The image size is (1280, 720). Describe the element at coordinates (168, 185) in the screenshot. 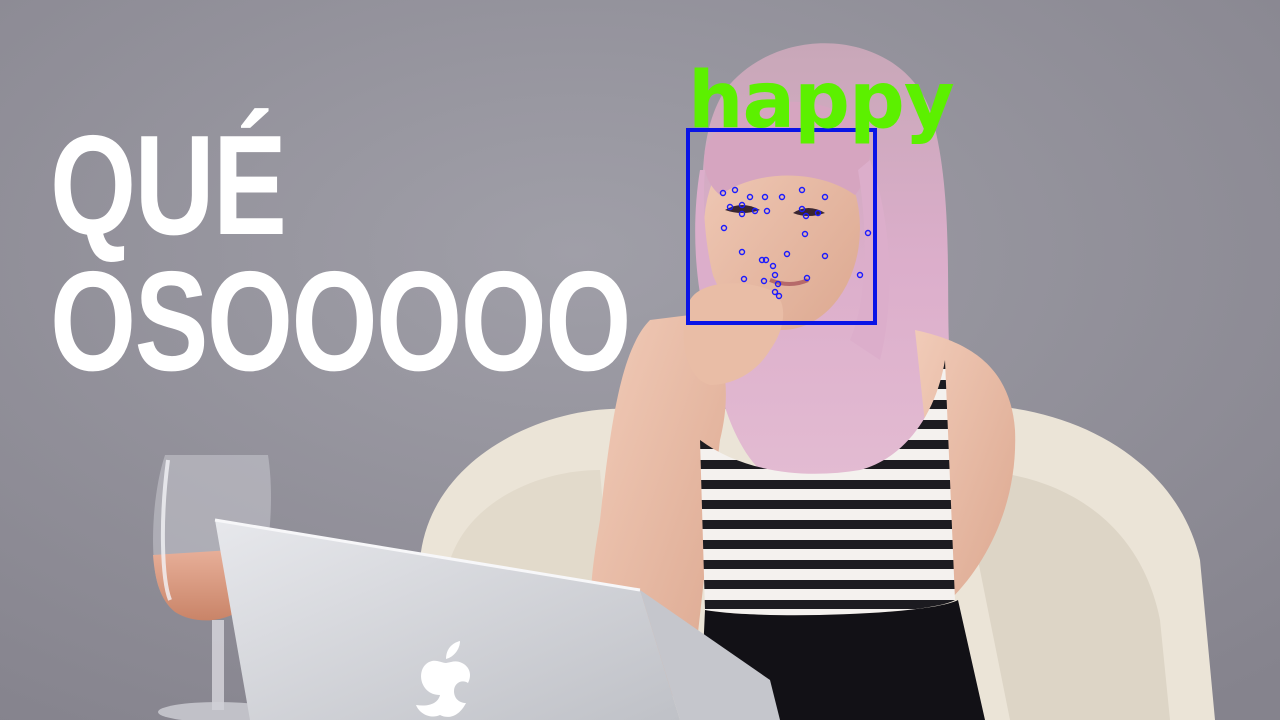

I see `caption-line: QUÉ` at that location.